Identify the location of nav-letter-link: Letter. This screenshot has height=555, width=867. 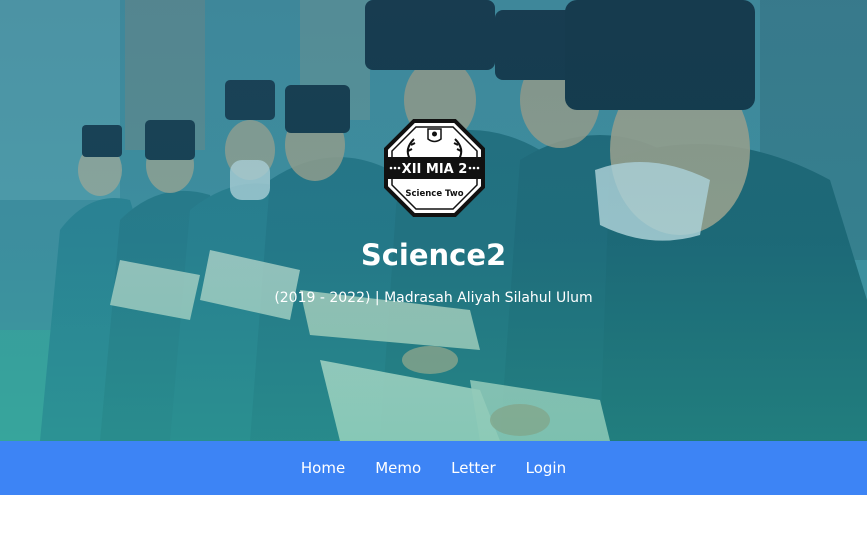
(473, 468).